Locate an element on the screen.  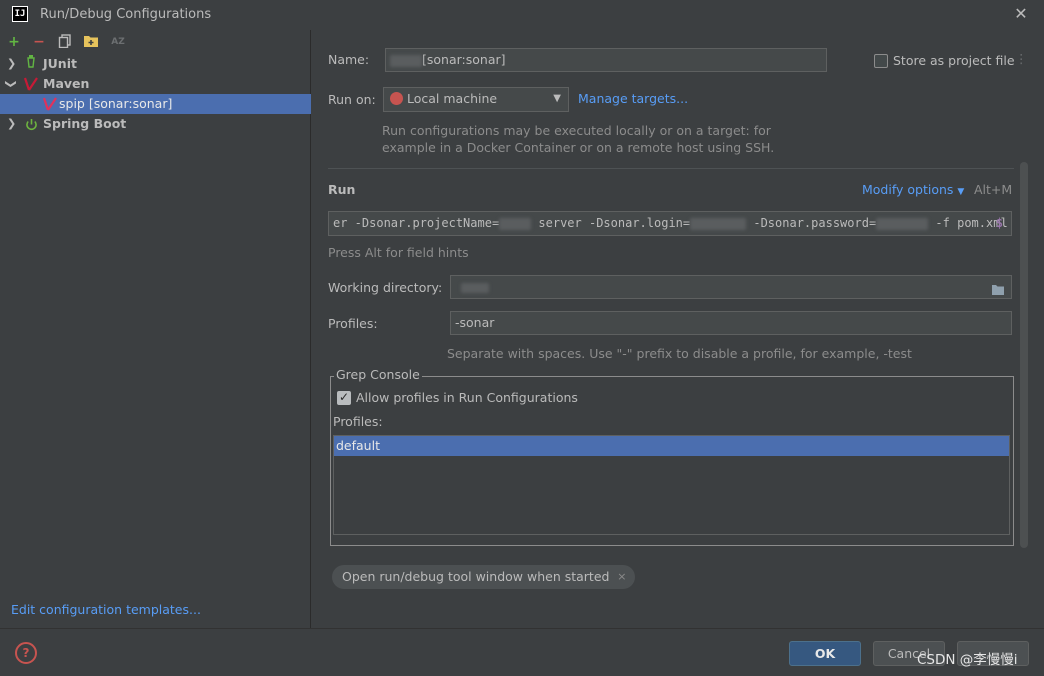
local-machine-icon is located at coordinates (396, 98).